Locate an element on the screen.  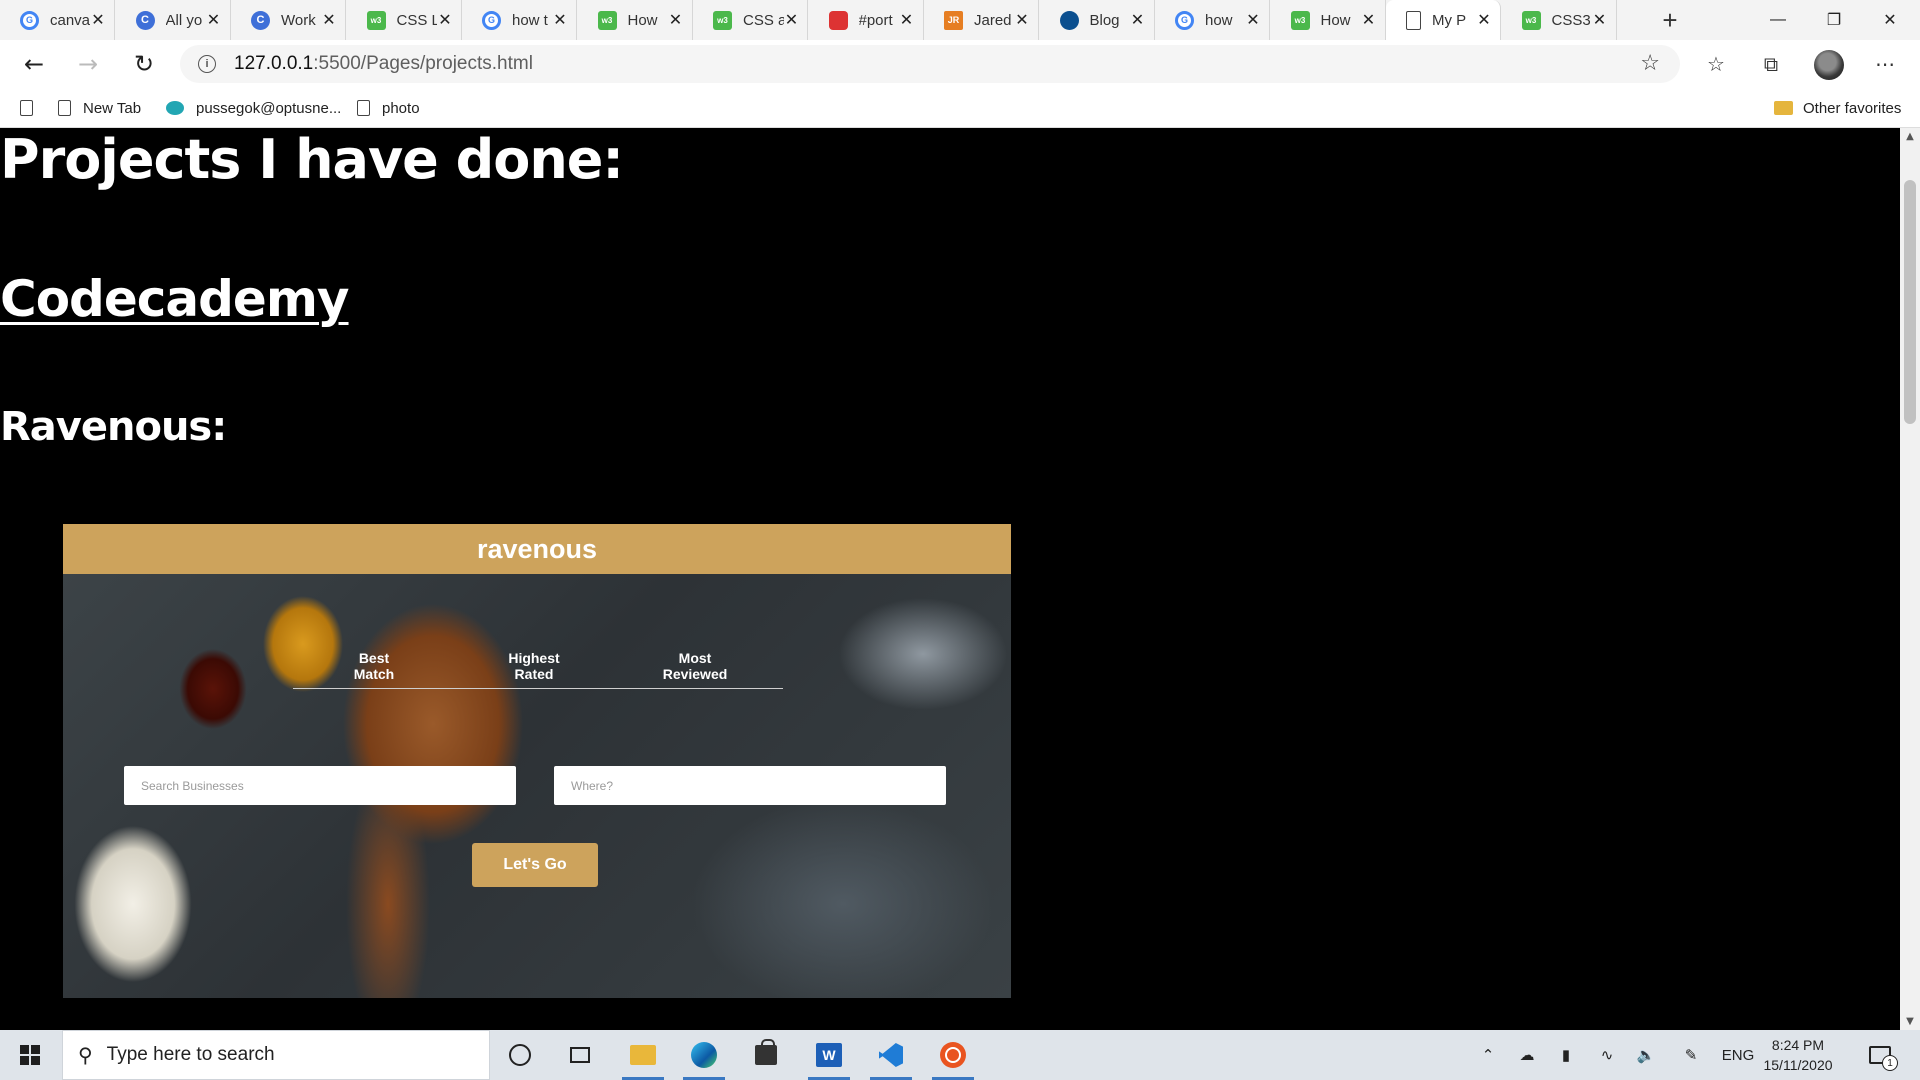
tab-12: My P ✕ is located at coordinates (1443, 20).